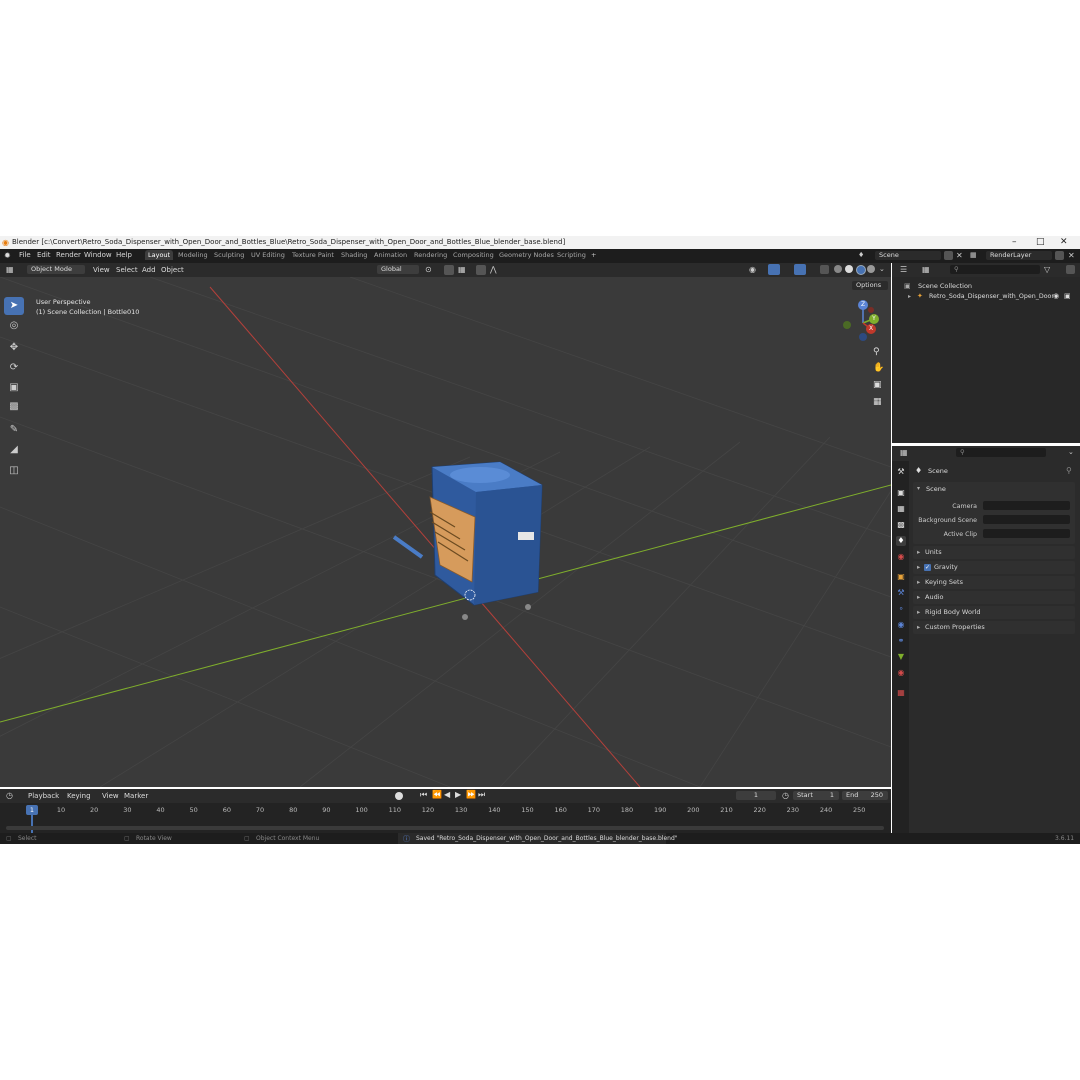 The height and width of the screenshot is (1080, 1080). Describe the element at coordinates (901, 509) in the screenshot. I see `output-tab-icon: ▦` at that location.